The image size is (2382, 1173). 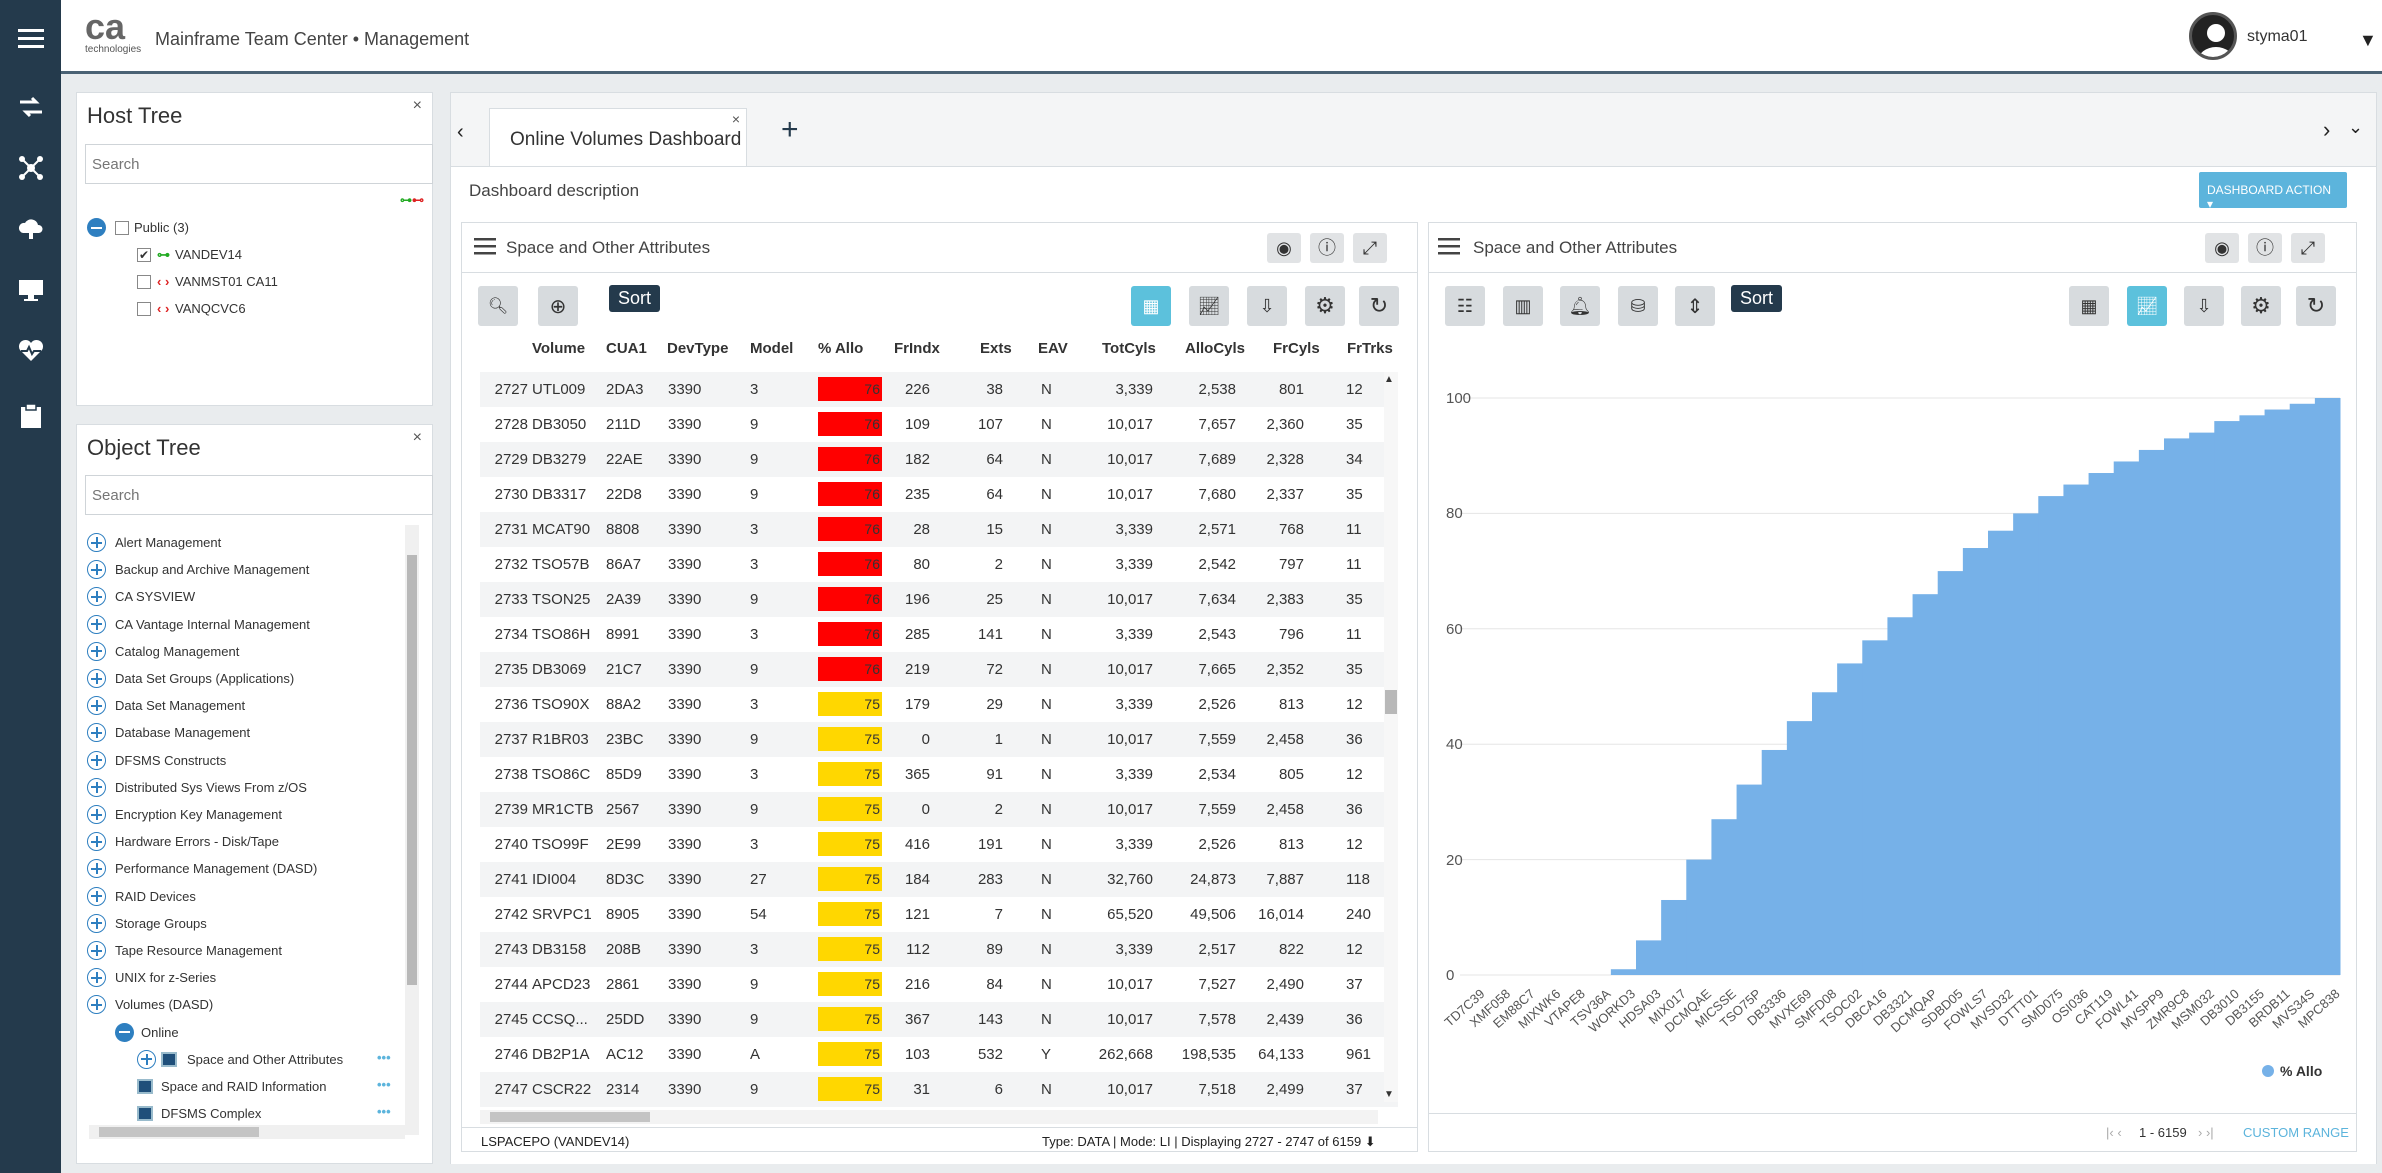 I want to click on heartbeat-icon, so click(x=30, y=351).